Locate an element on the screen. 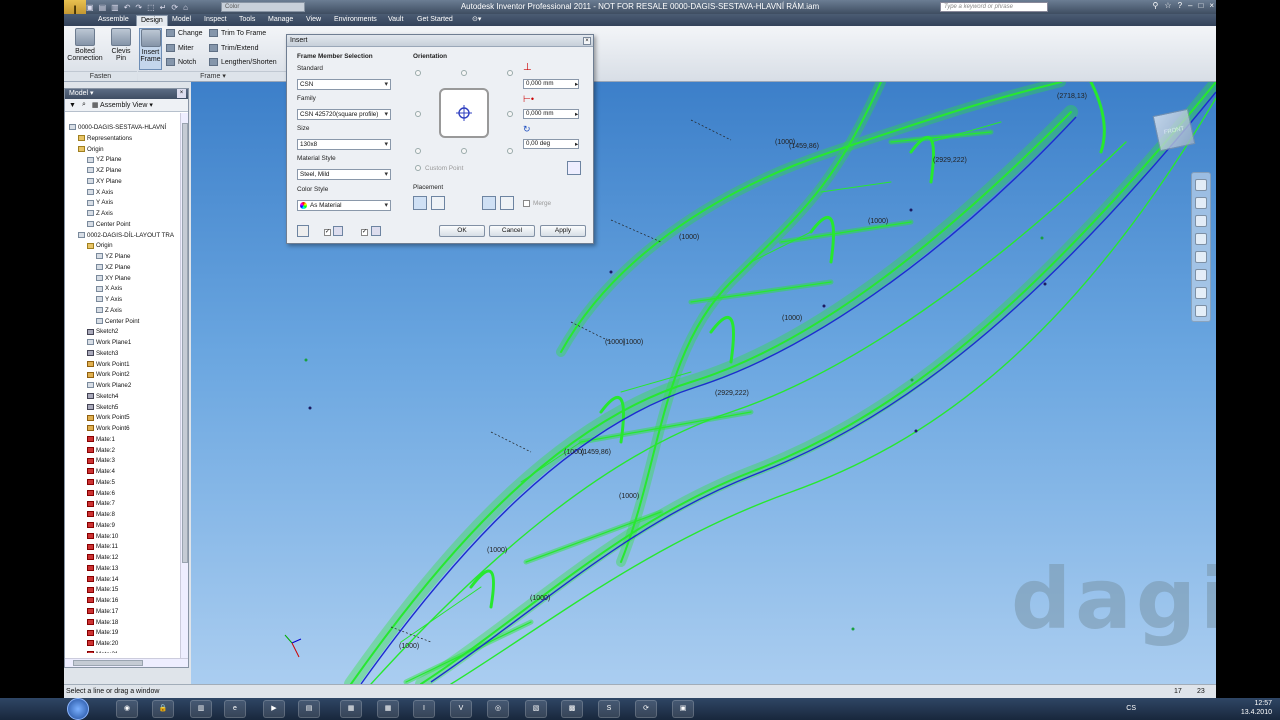  tree-node: Sketch5 is located at coordinates (122, 408).